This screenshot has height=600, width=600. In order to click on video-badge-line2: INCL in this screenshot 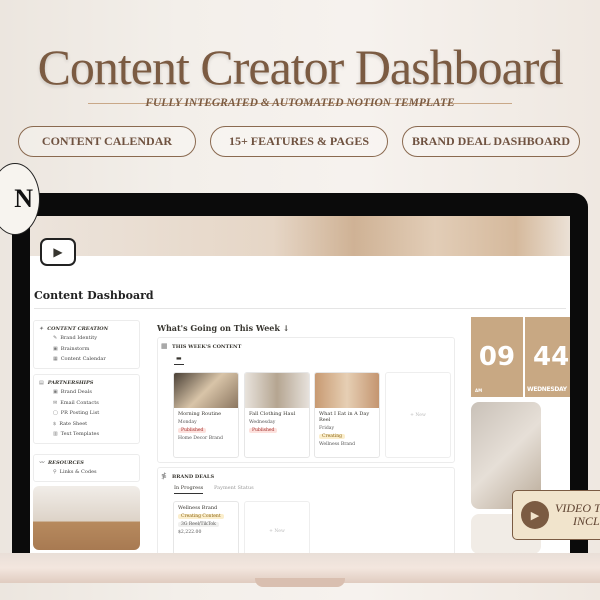, I will do `click(586, 521)`.